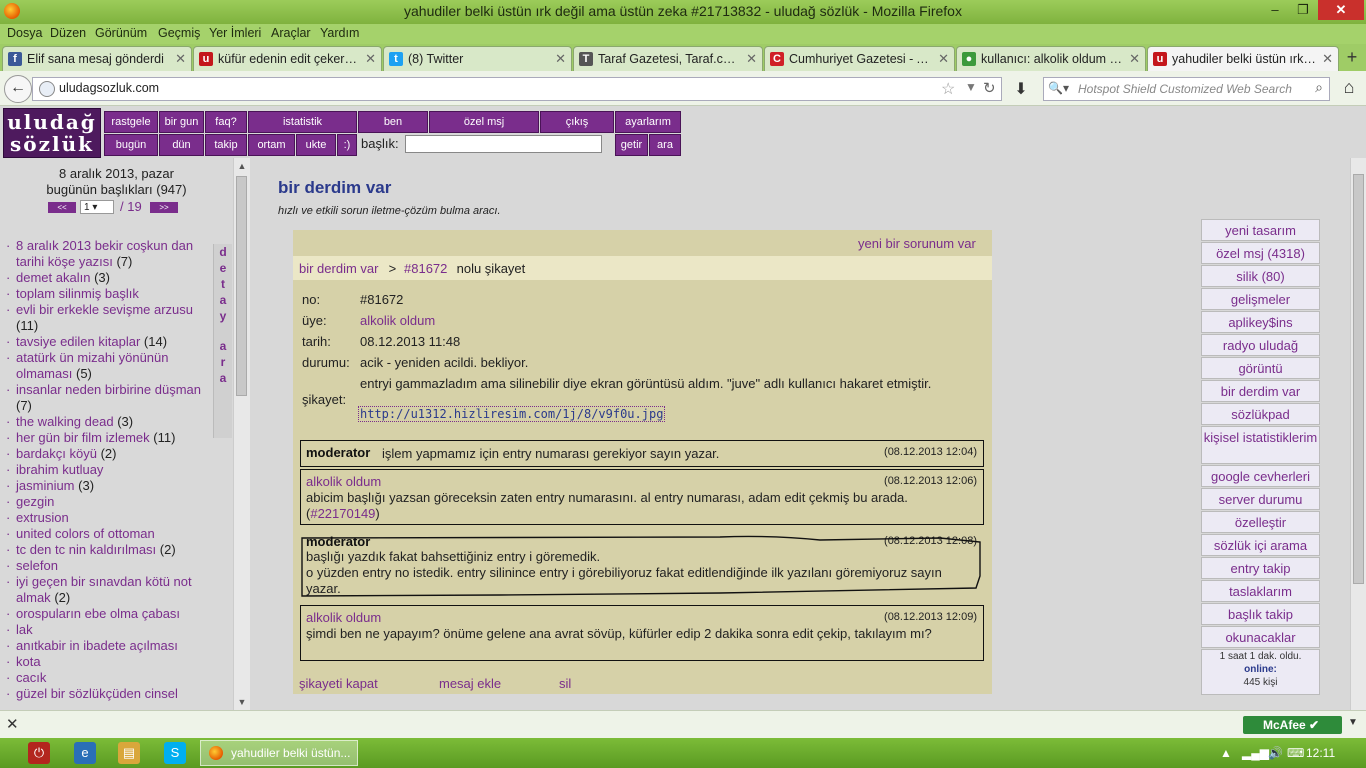  What do you see at coordinates (1320, 753) in the screenshot?
I see `clock: 12:11` at bounding box center [1320, 753].